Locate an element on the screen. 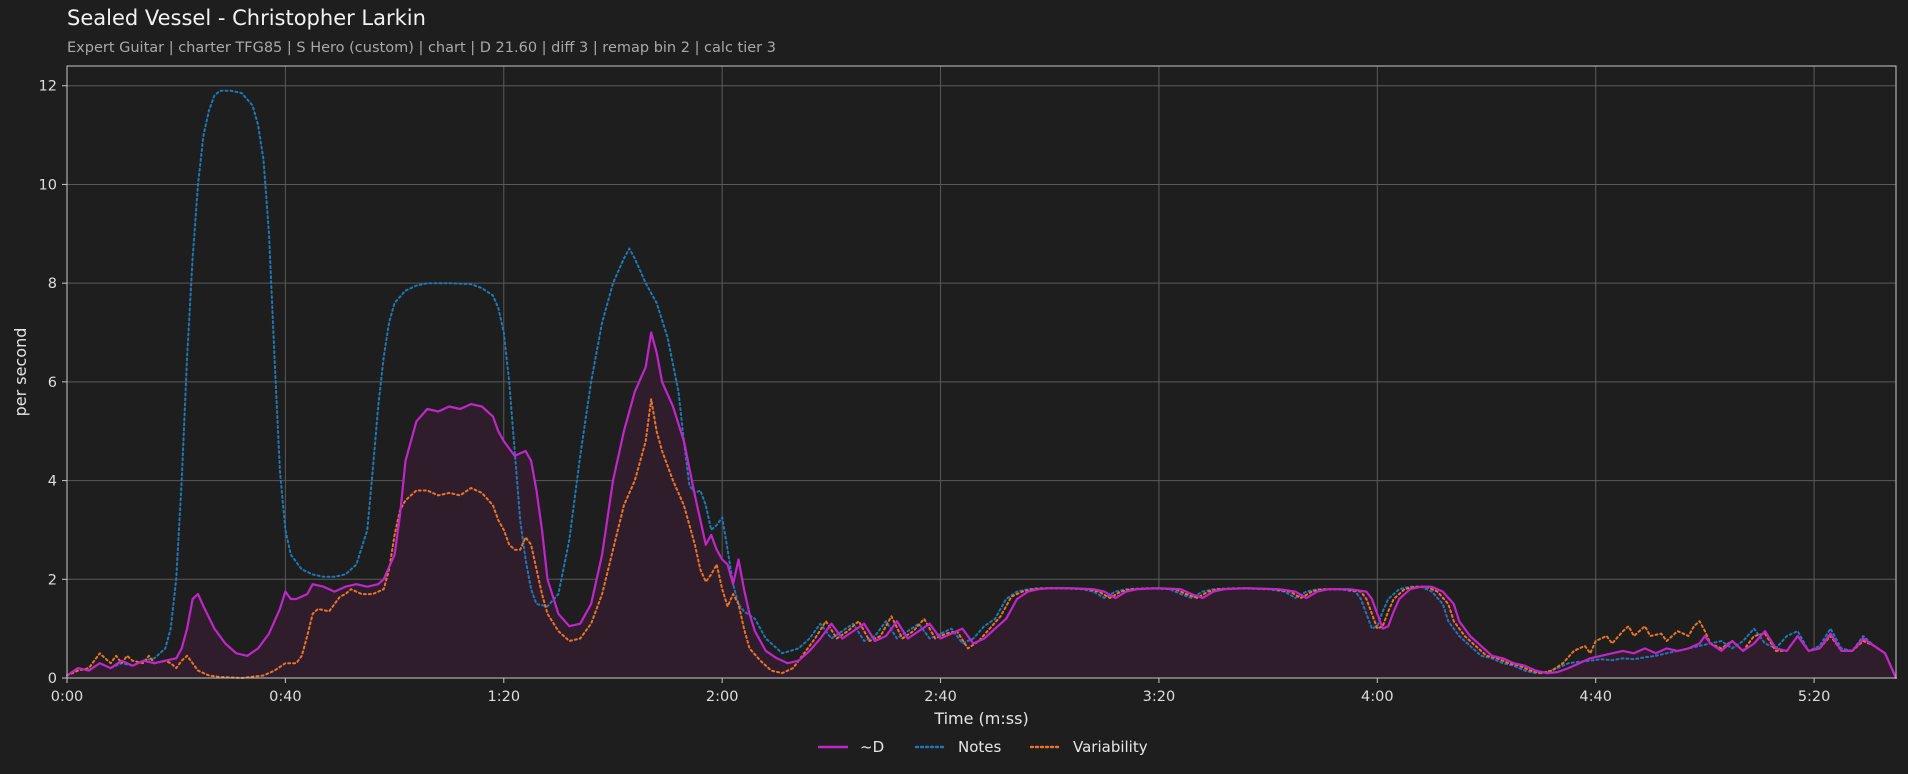  y-axis-label: per second is located at coordinates (20, 372).